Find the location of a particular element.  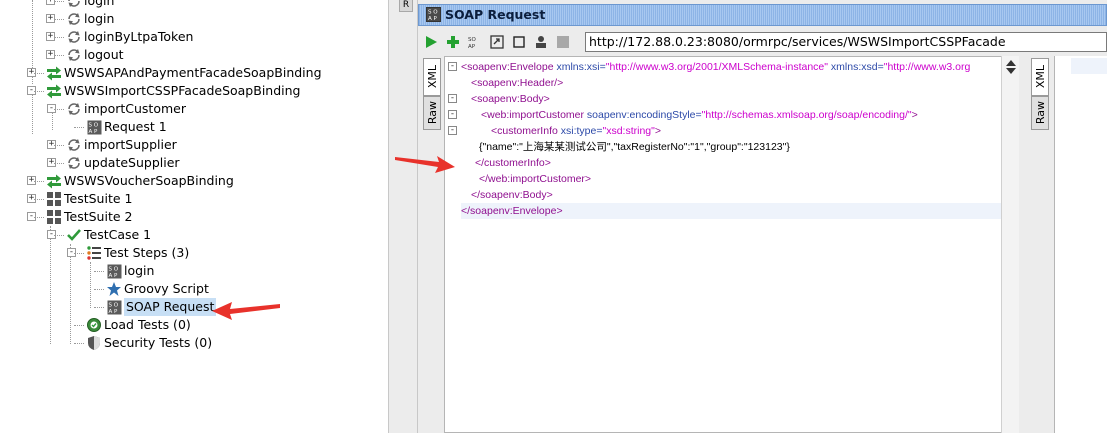

collapsed-tab-stub: R is located at coordinates (406, 6).